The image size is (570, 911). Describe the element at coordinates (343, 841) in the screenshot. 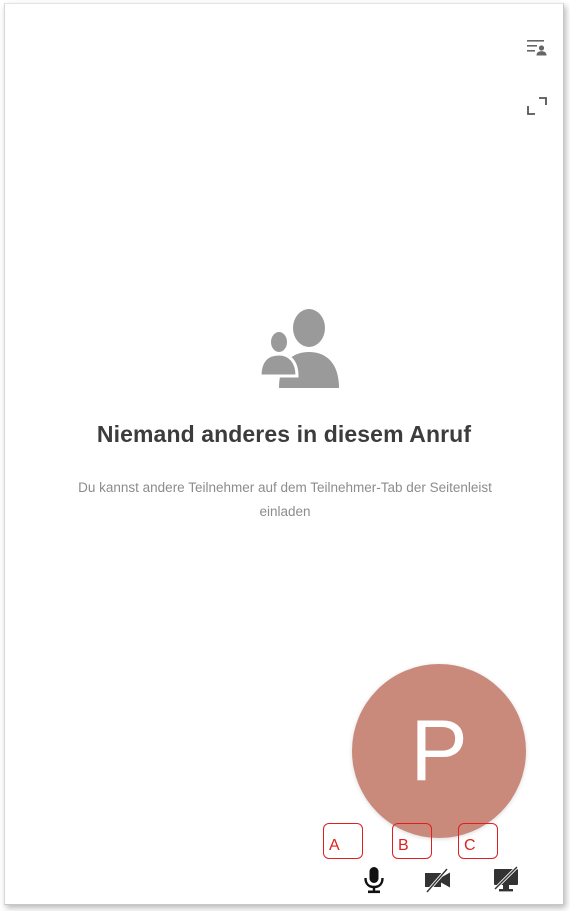

I see `annotation-marker-a: A` at that location.